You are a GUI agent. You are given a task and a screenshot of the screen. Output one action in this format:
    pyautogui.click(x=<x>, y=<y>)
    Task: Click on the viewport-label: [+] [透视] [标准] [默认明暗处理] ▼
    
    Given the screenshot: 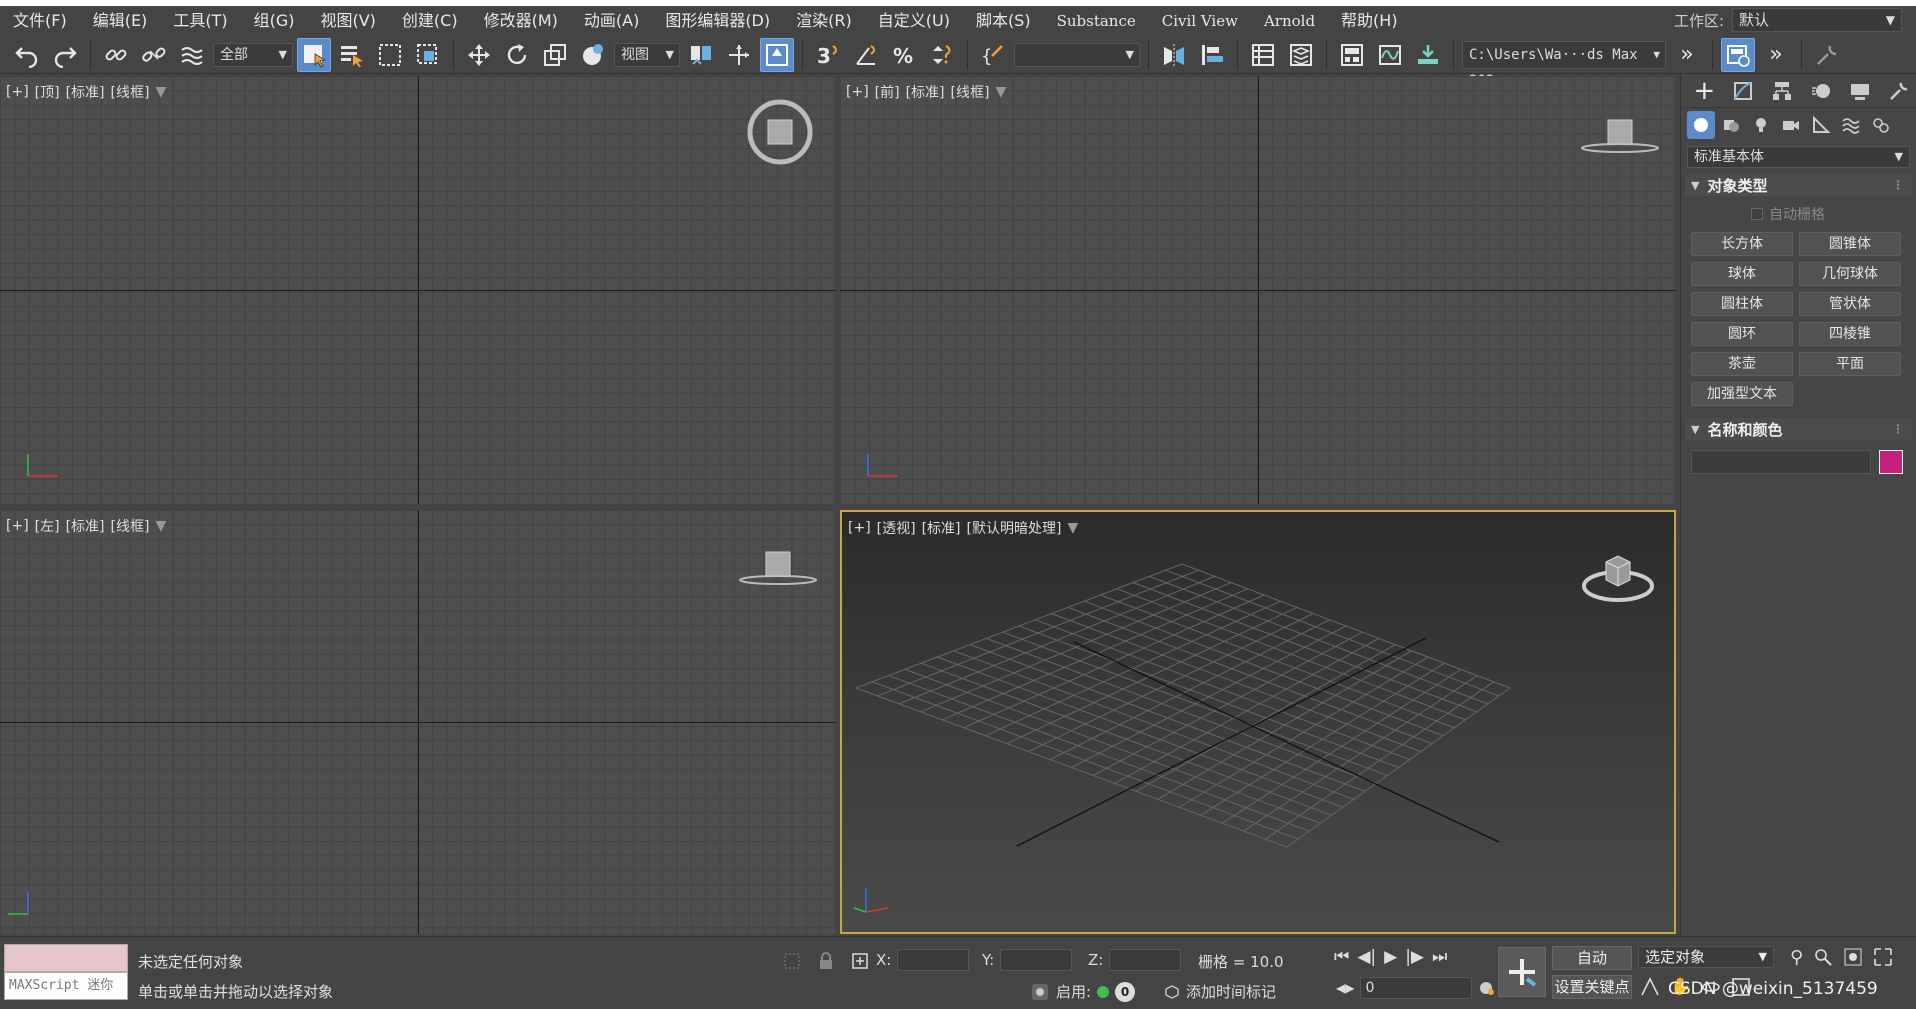 What is the action you would take?
    pyautogui.click(x=963, y=528)
    